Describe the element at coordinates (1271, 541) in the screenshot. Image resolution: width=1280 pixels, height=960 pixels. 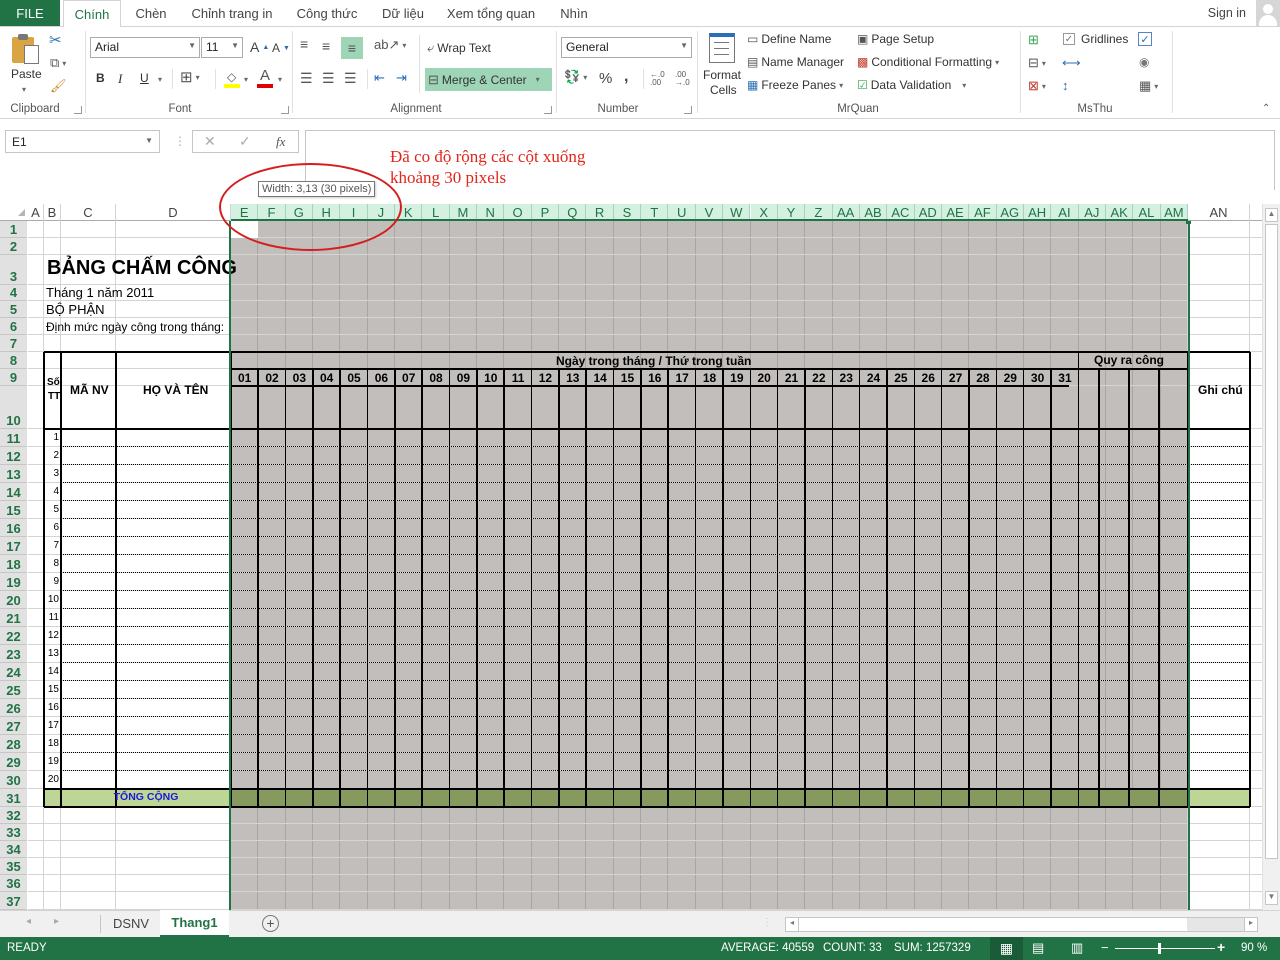
I see `vertical-scroll-thumb` at that location.